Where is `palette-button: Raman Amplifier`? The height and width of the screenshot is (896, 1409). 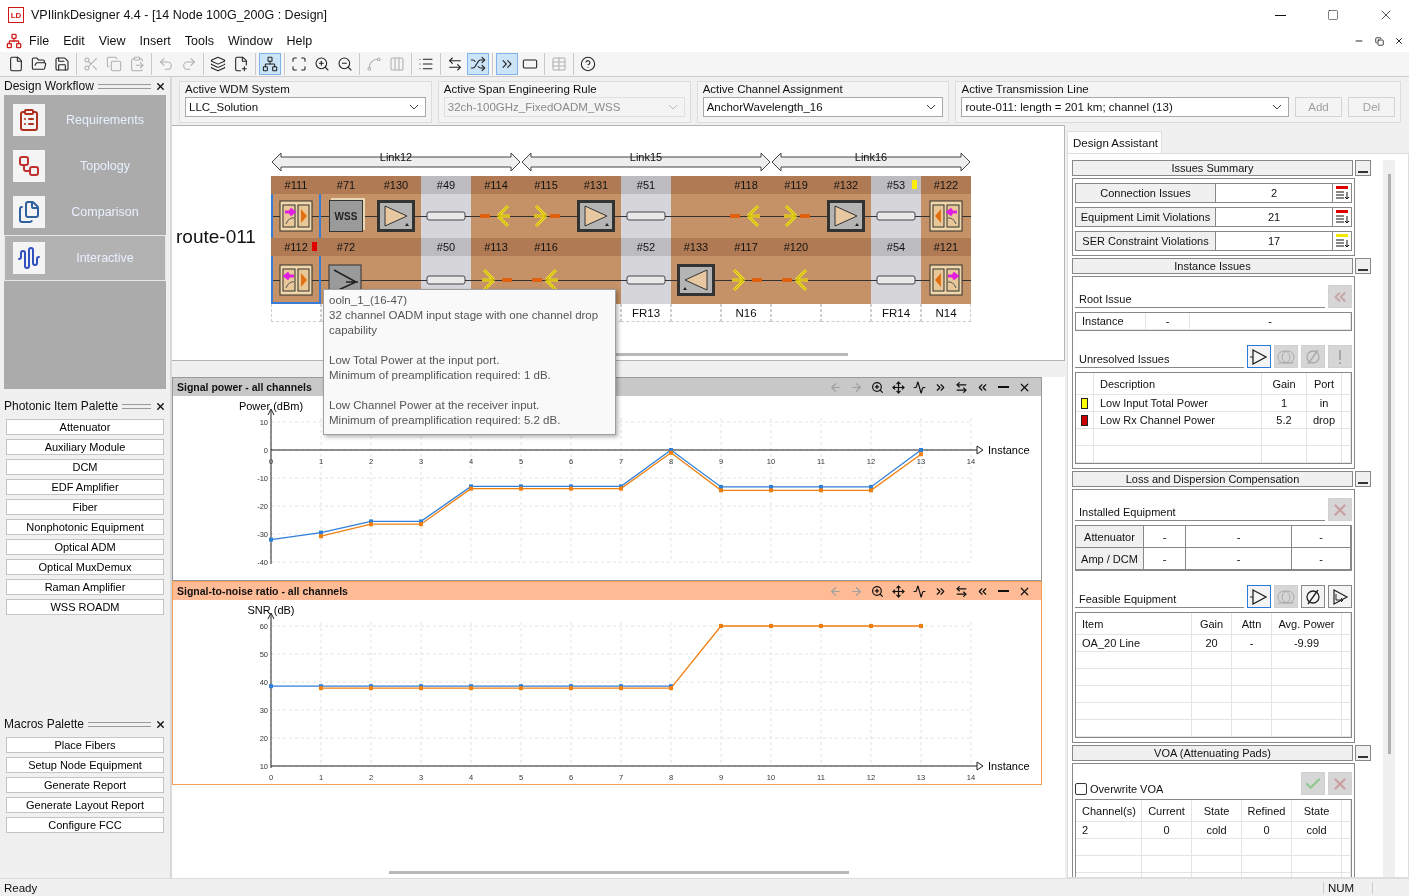
palette-button: Raman Amplifier is located at coordinates (85, 587).